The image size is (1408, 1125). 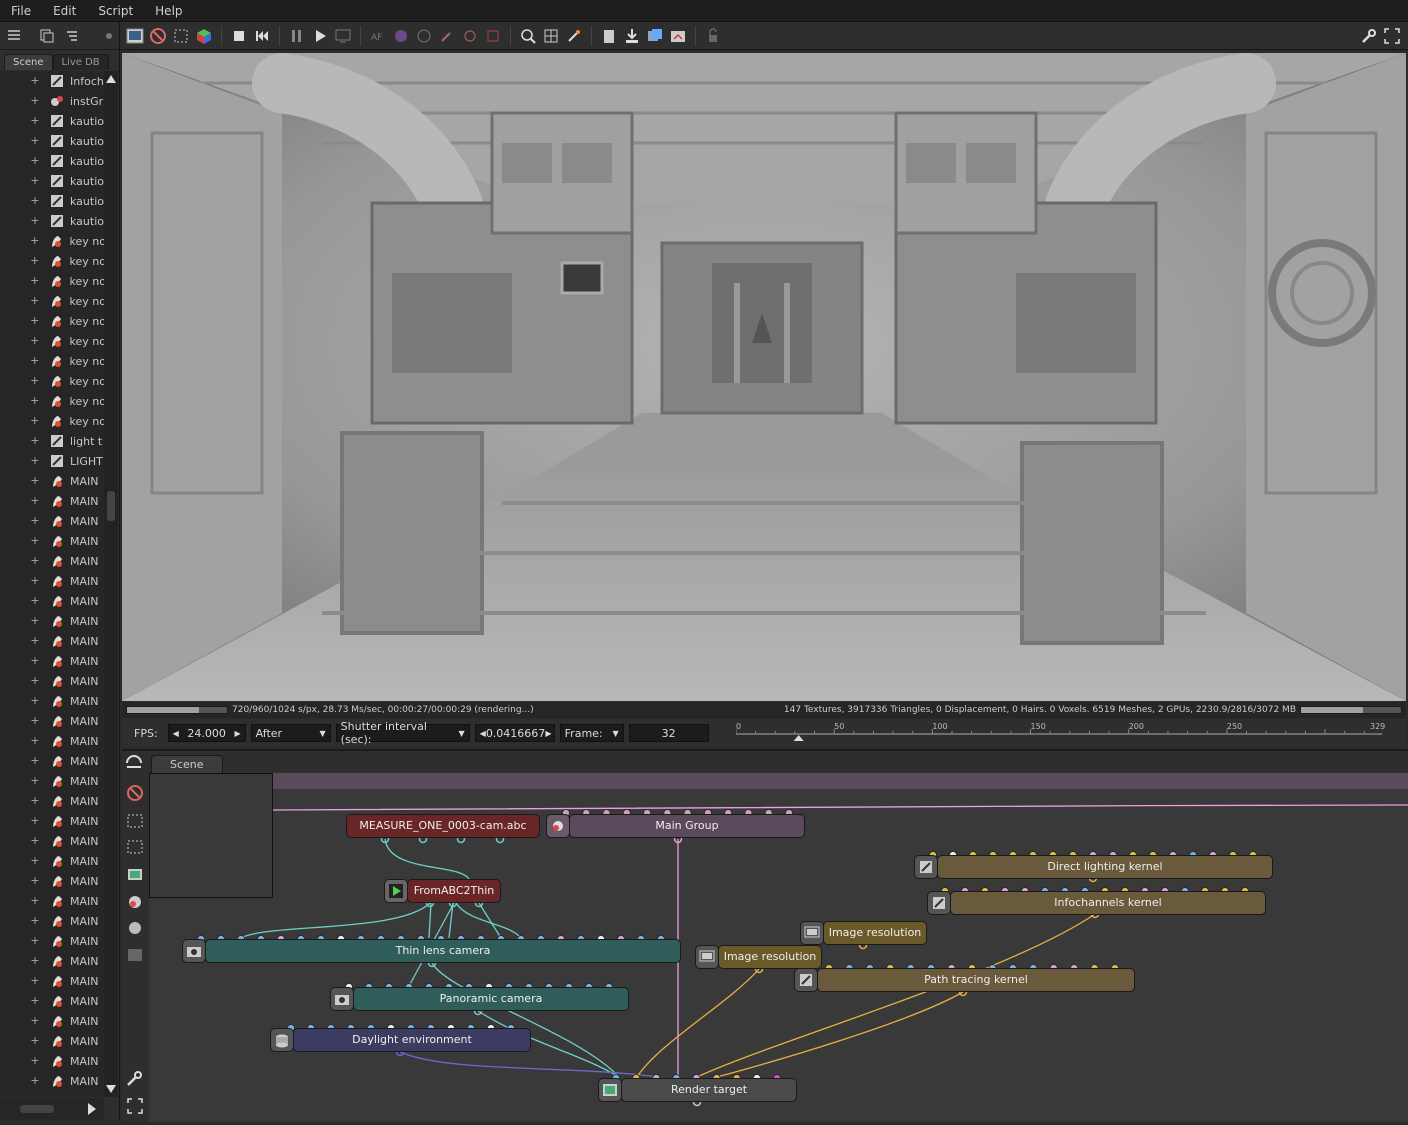 What do you see at coordinates (609, 36) in the screenshot?
I see `copy-clipboard-icon` at bounding box center [609, 36].